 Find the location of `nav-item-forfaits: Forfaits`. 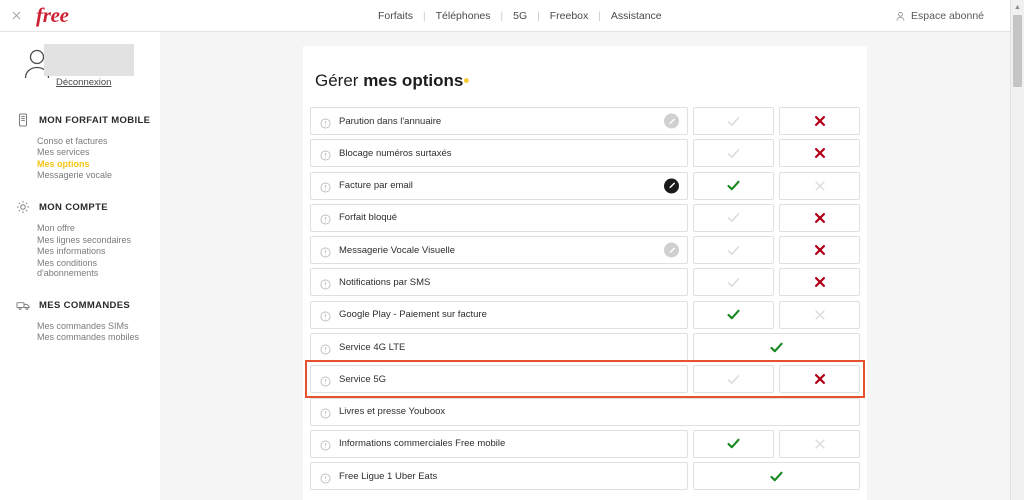

nav-item-forfaits: Forfaits is located at coordinates (395, 16).